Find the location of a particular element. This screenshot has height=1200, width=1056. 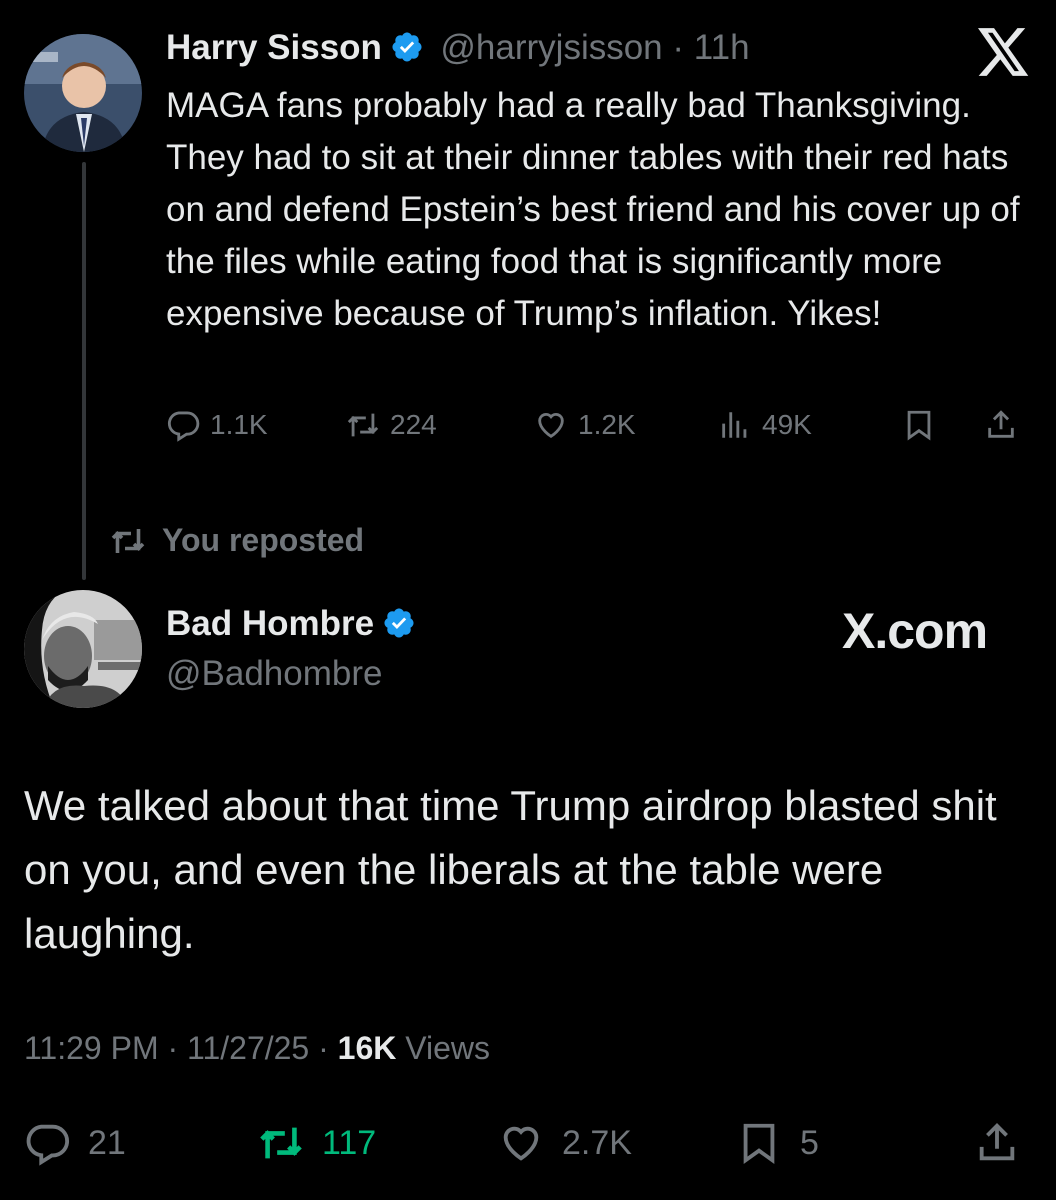

reply-author-handle: @Badhombre is located at coordinates (274, 674).